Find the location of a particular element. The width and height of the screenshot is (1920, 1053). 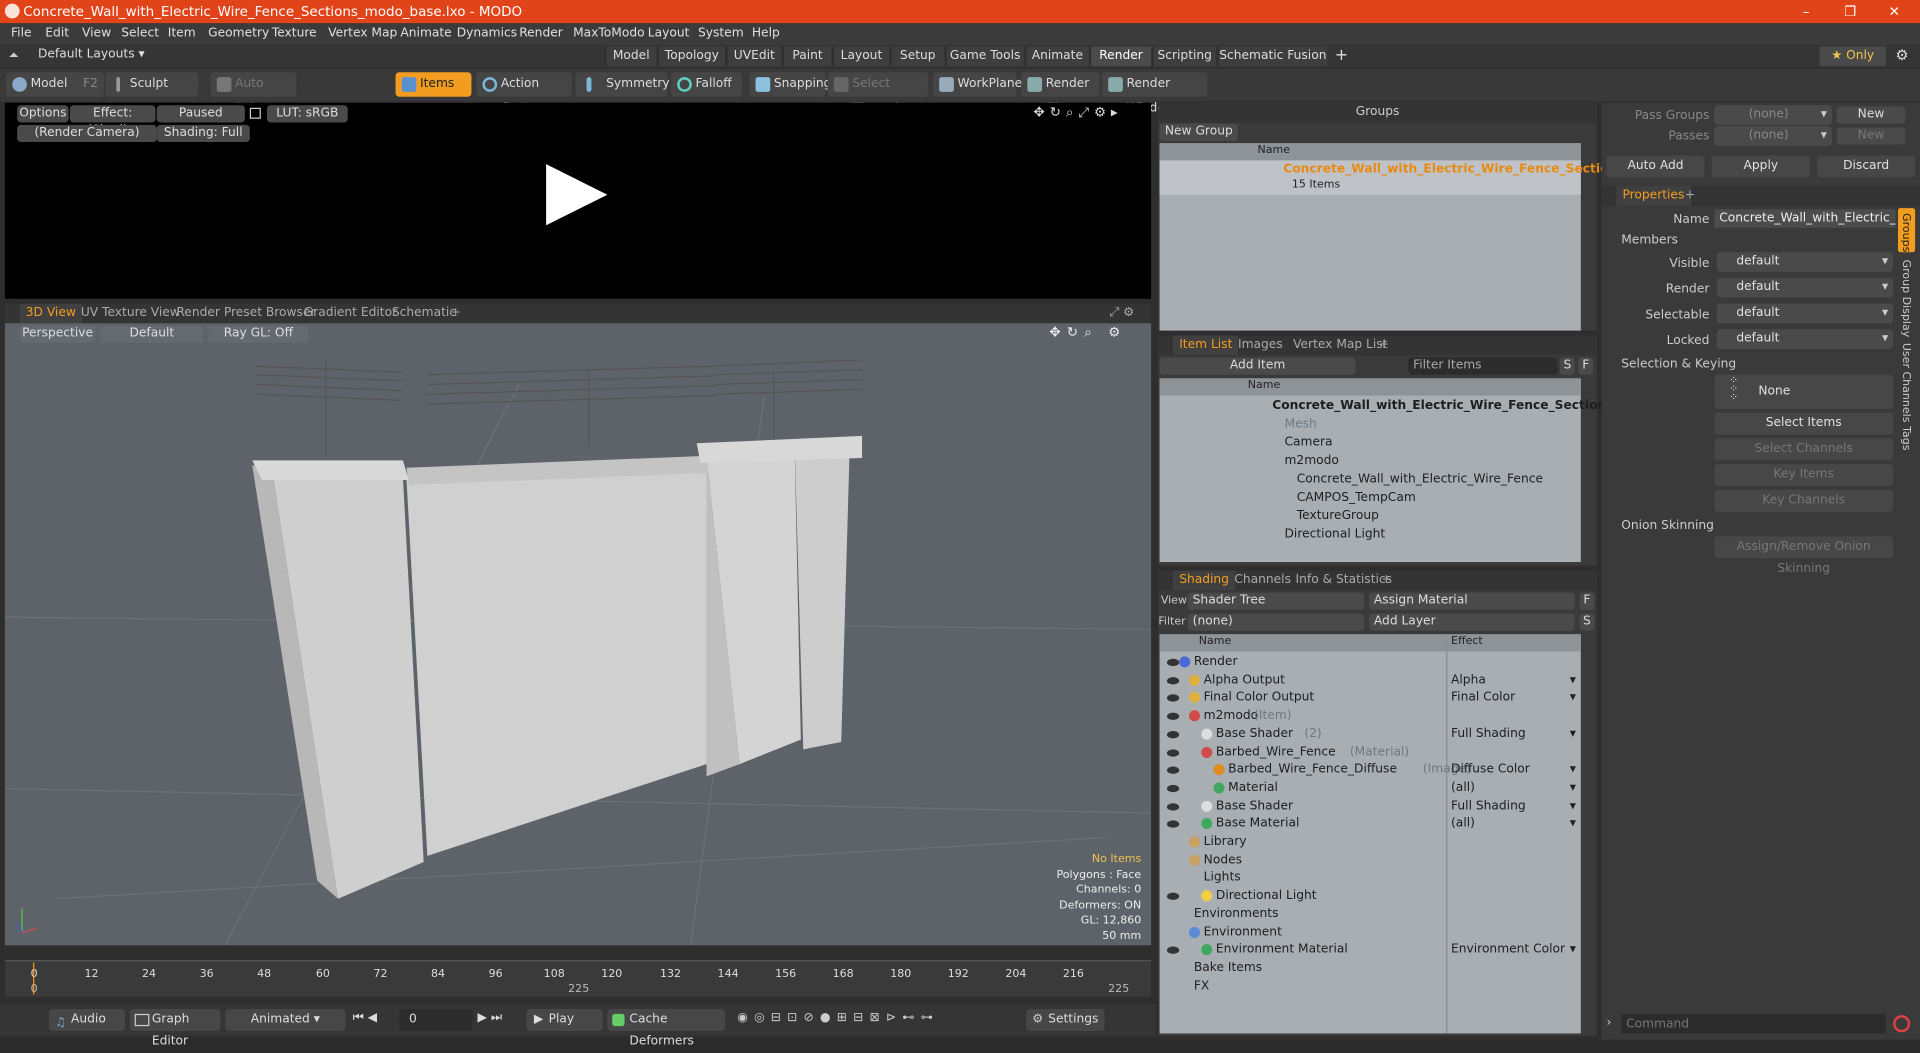

selection-keying-section: Selection & Keying is located at coordinates (1678, 364).